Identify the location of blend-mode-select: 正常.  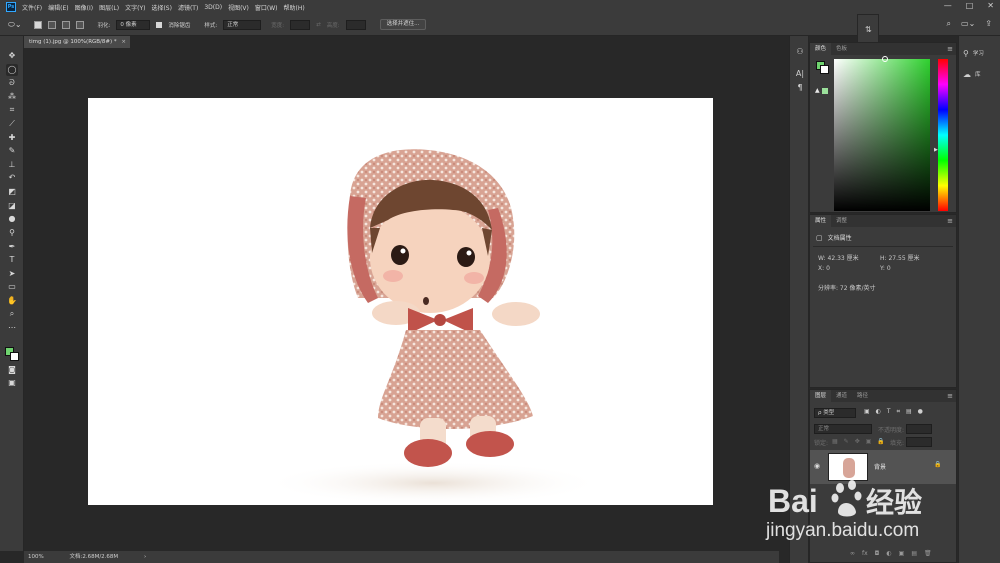
(843, 429).